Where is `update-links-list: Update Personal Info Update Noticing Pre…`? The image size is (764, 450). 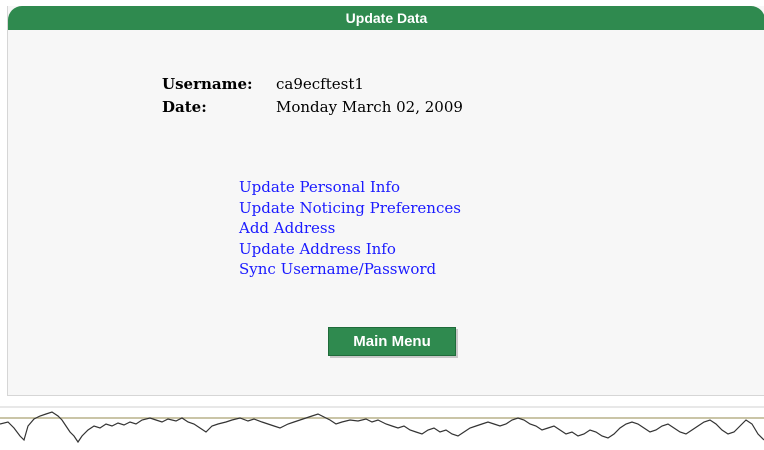
update-links-list: Update Personal Info Update Noticing Pre… is located at coordinates (350, 228).